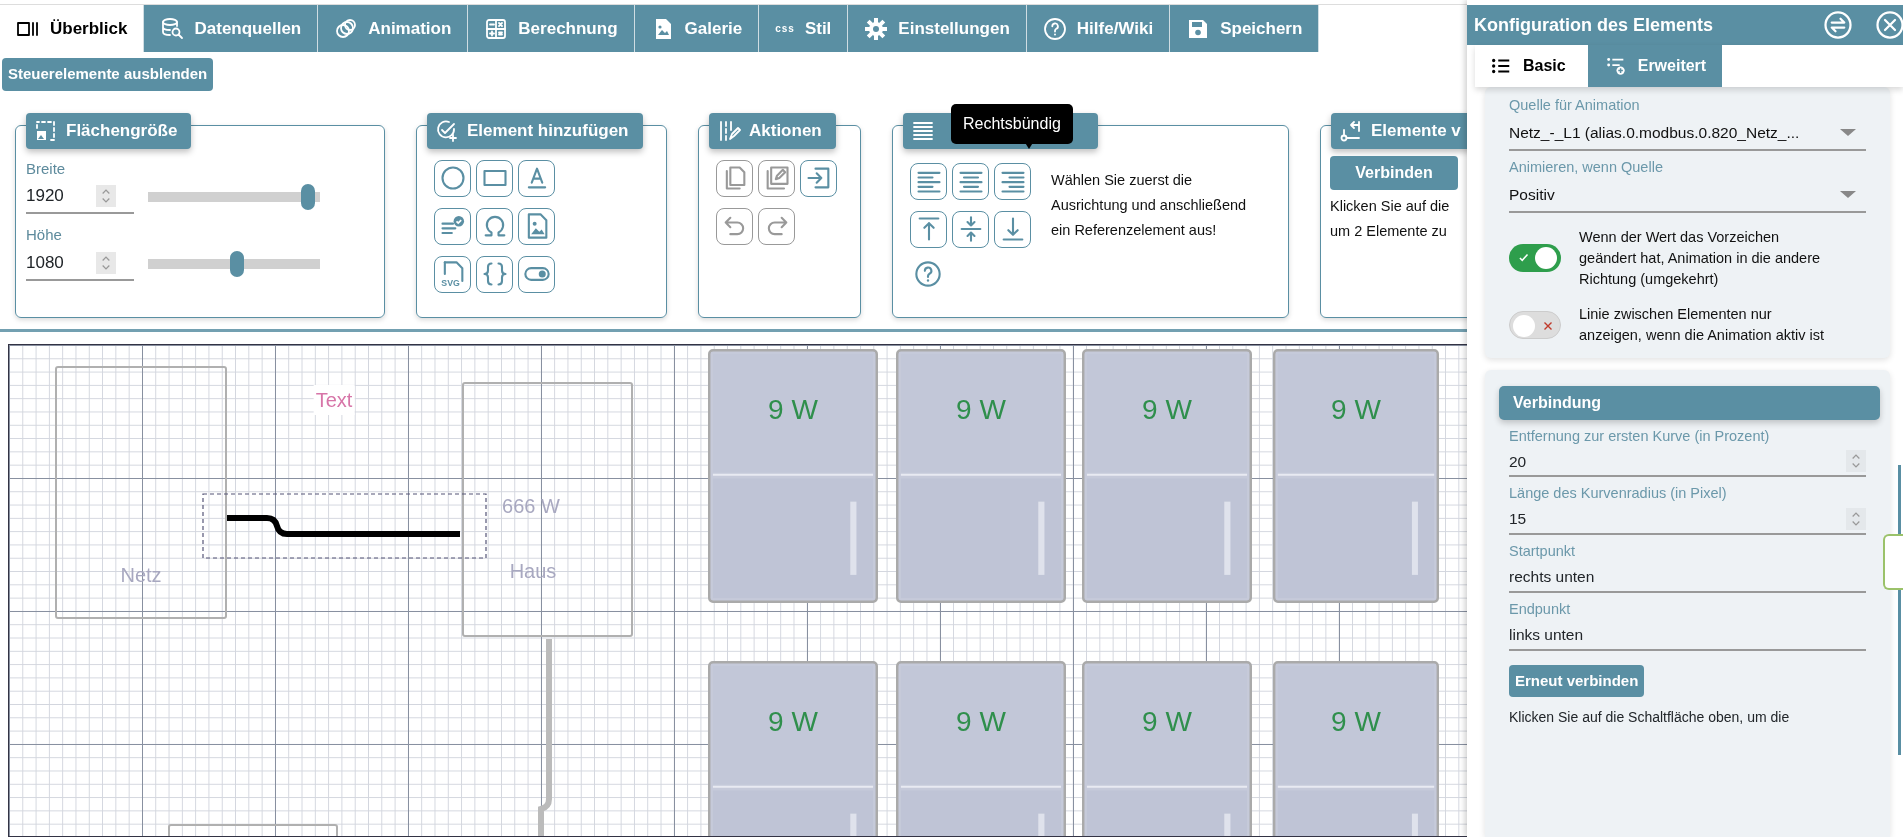 The image size is (1903, 837). What do you see at coordinates (231, 28) in the screenshot?
I see `nav-tab: Datenquellen` at bounding box center [231, 28].